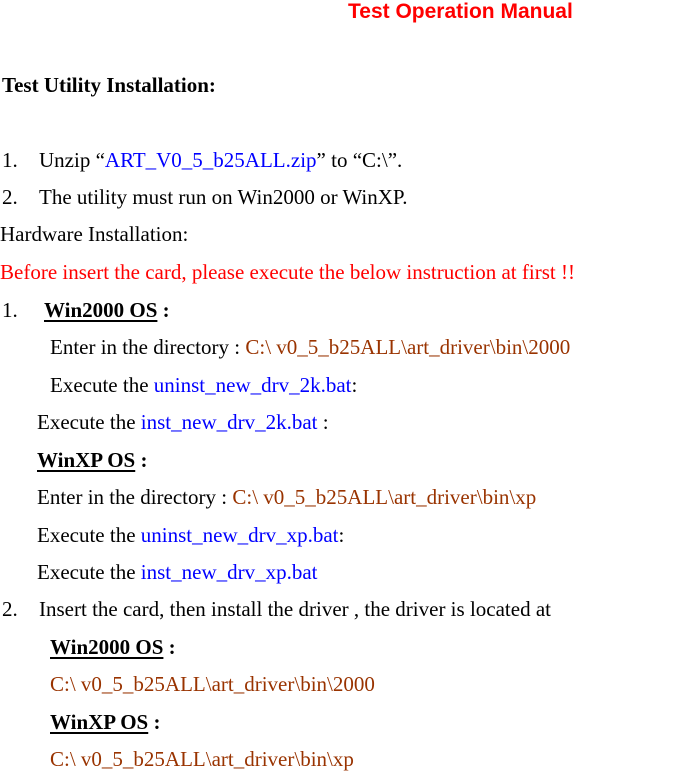 Image resolution: width=681 pixels, height=772 pixels. I want to click on winxp-execute-install: Execute the inst_new_drv_xp.bat, so click(177, 572).